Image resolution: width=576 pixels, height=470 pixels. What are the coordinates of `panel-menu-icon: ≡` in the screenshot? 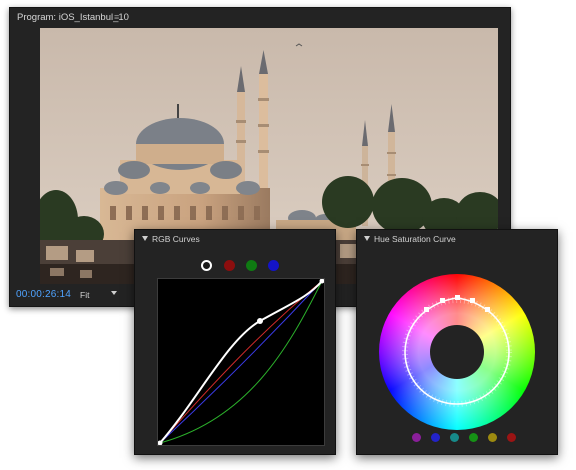 It's located at (116, 17).